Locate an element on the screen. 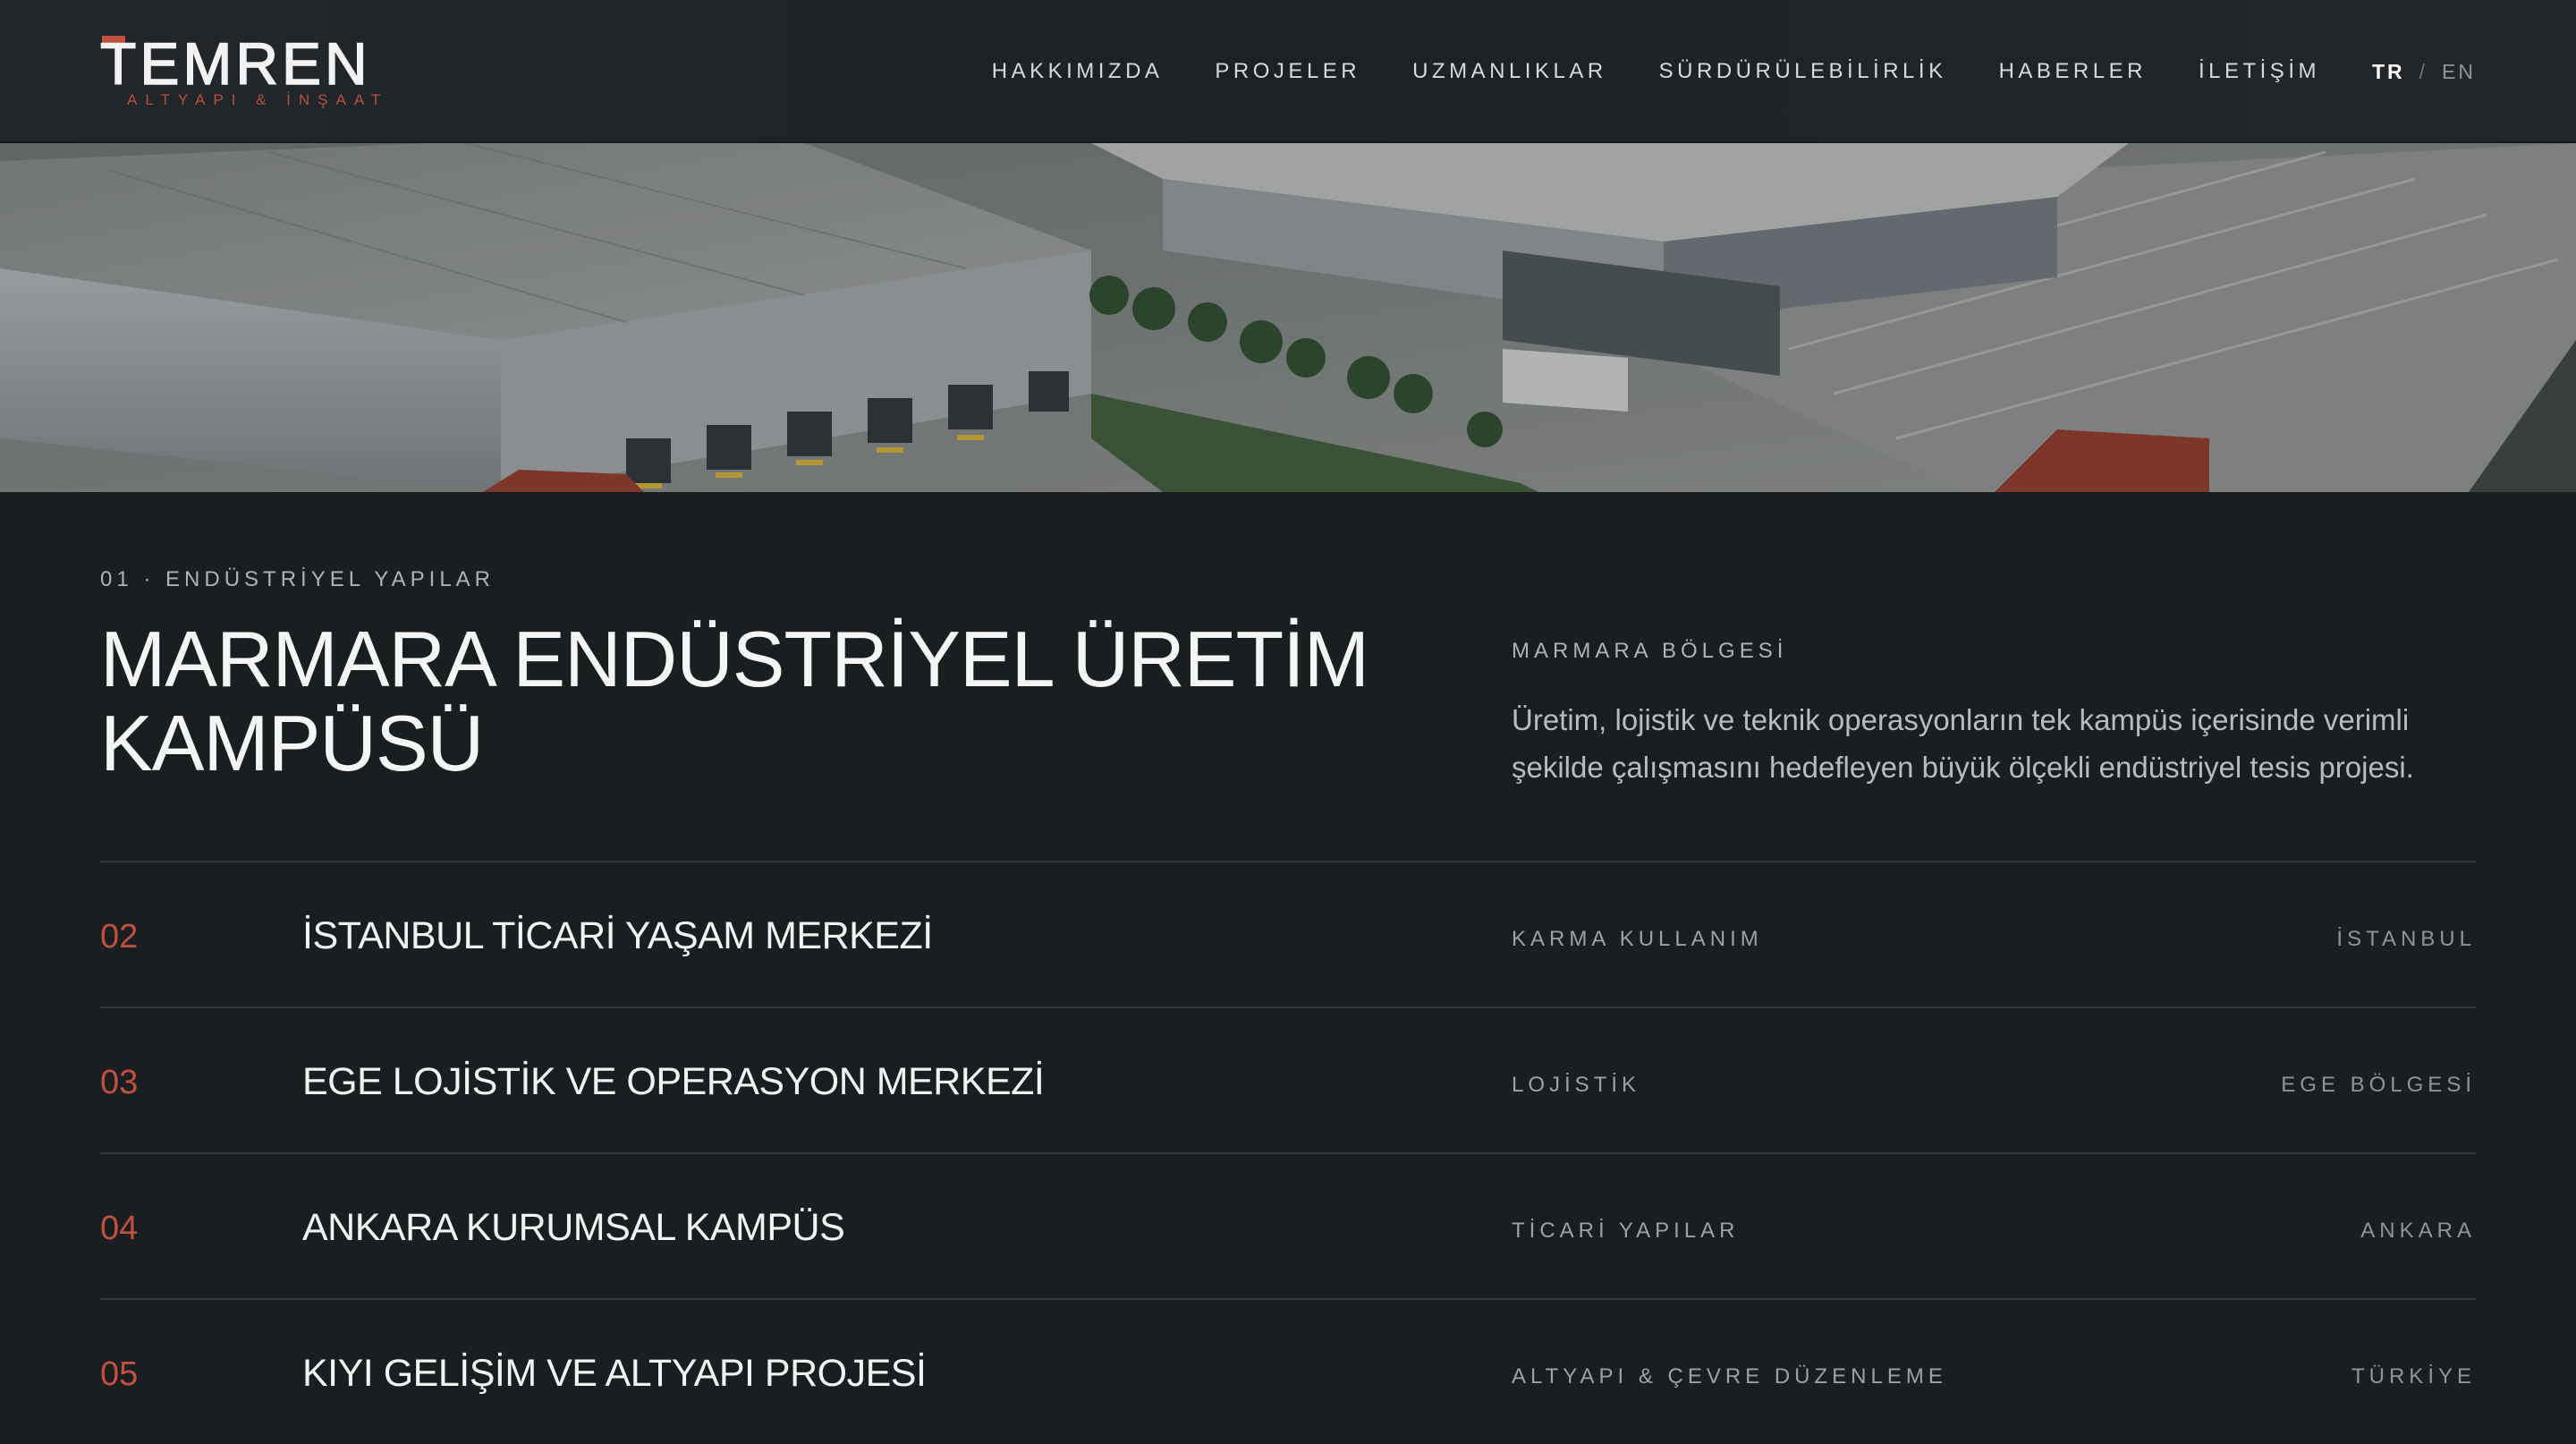 The height and width of the screenshot is (1444, 2576). nav-item-hakkimizda: HAKKIMIZDA is located at coordinates (1078, 71).